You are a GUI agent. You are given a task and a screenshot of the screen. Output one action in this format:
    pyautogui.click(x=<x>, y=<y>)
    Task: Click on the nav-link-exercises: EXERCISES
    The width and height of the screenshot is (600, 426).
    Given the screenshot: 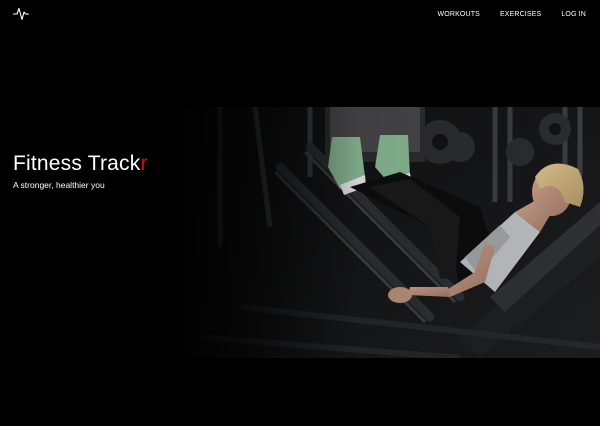 What is the action you would take?
    pyautogui.click(x=520, y=14)
    